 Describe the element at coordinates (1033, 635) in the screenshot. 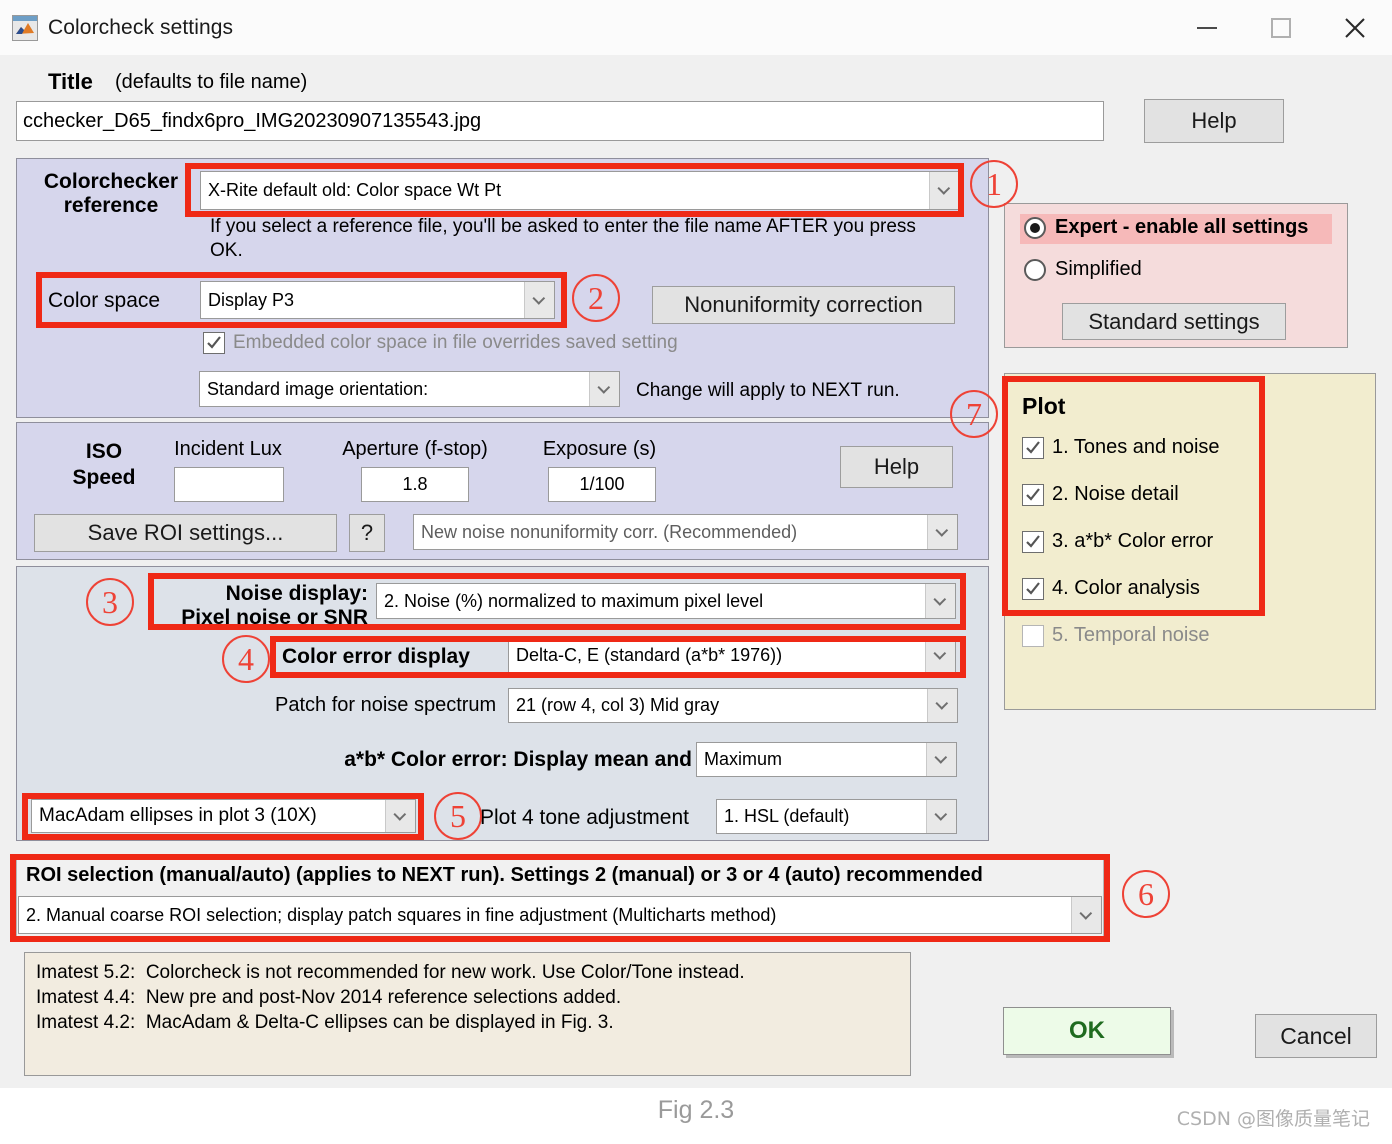

I see `checkbox-empty-icon` at that location.